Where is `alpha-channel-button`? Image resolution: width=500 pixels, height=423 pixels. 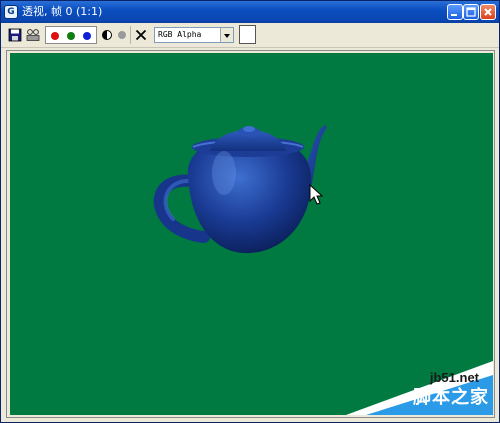 alpha-channel-button is located at coordinates (122, 35).